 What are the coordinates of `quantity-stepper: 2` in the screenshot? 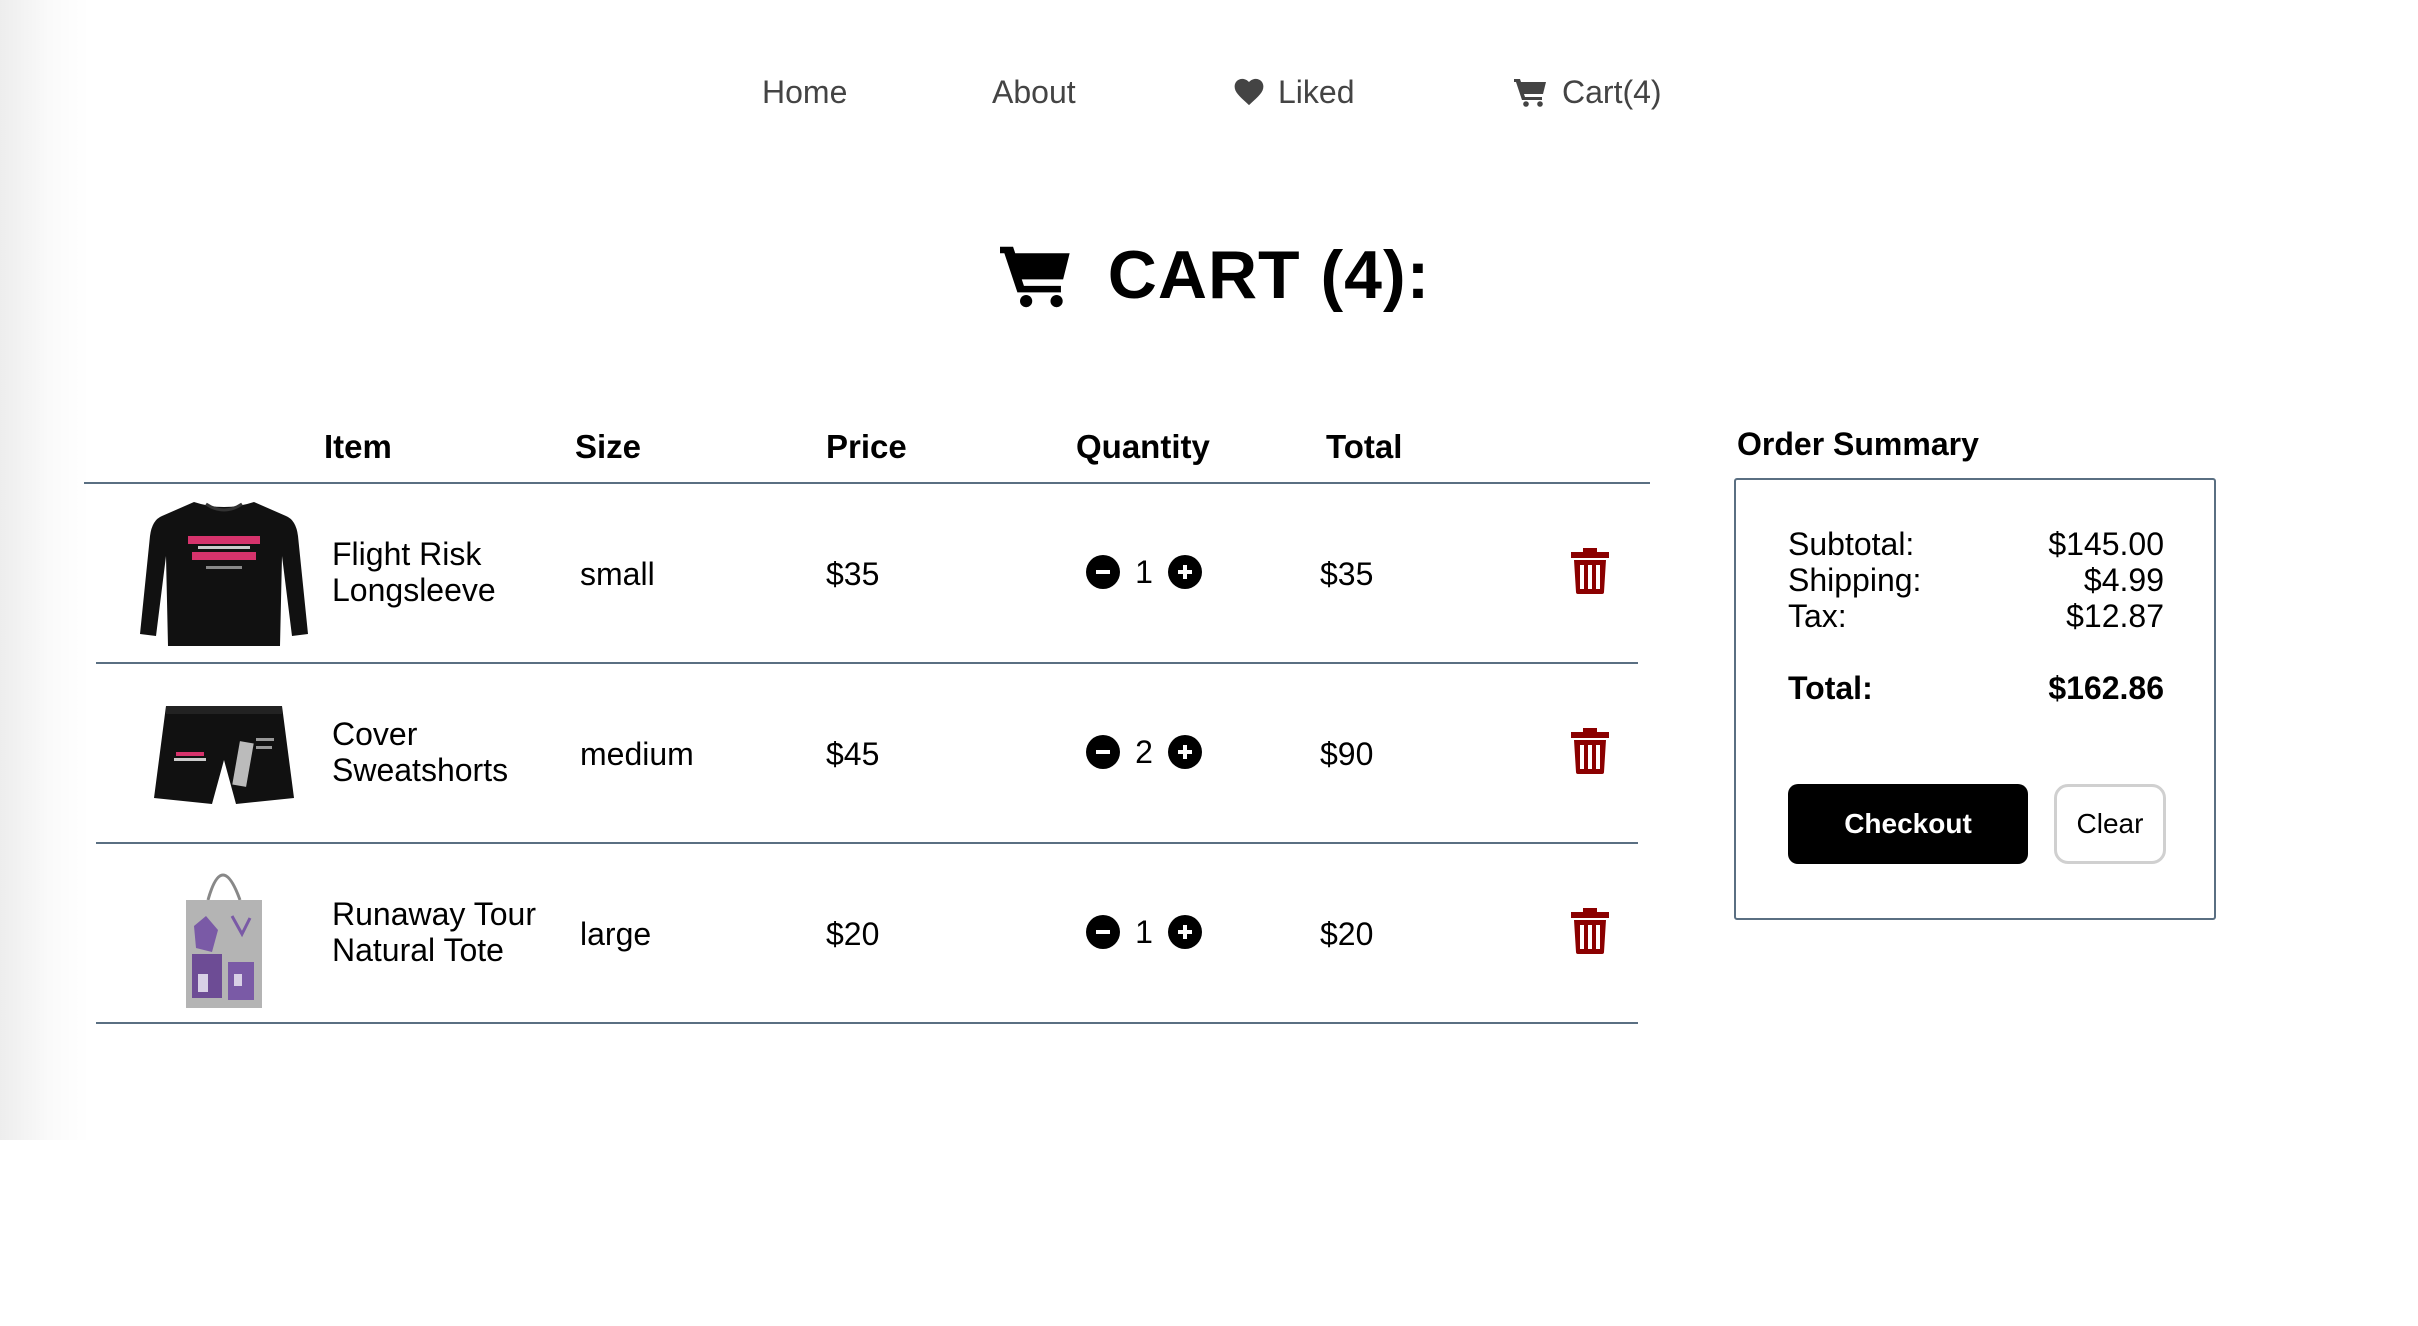 It's located at (1144, 752).